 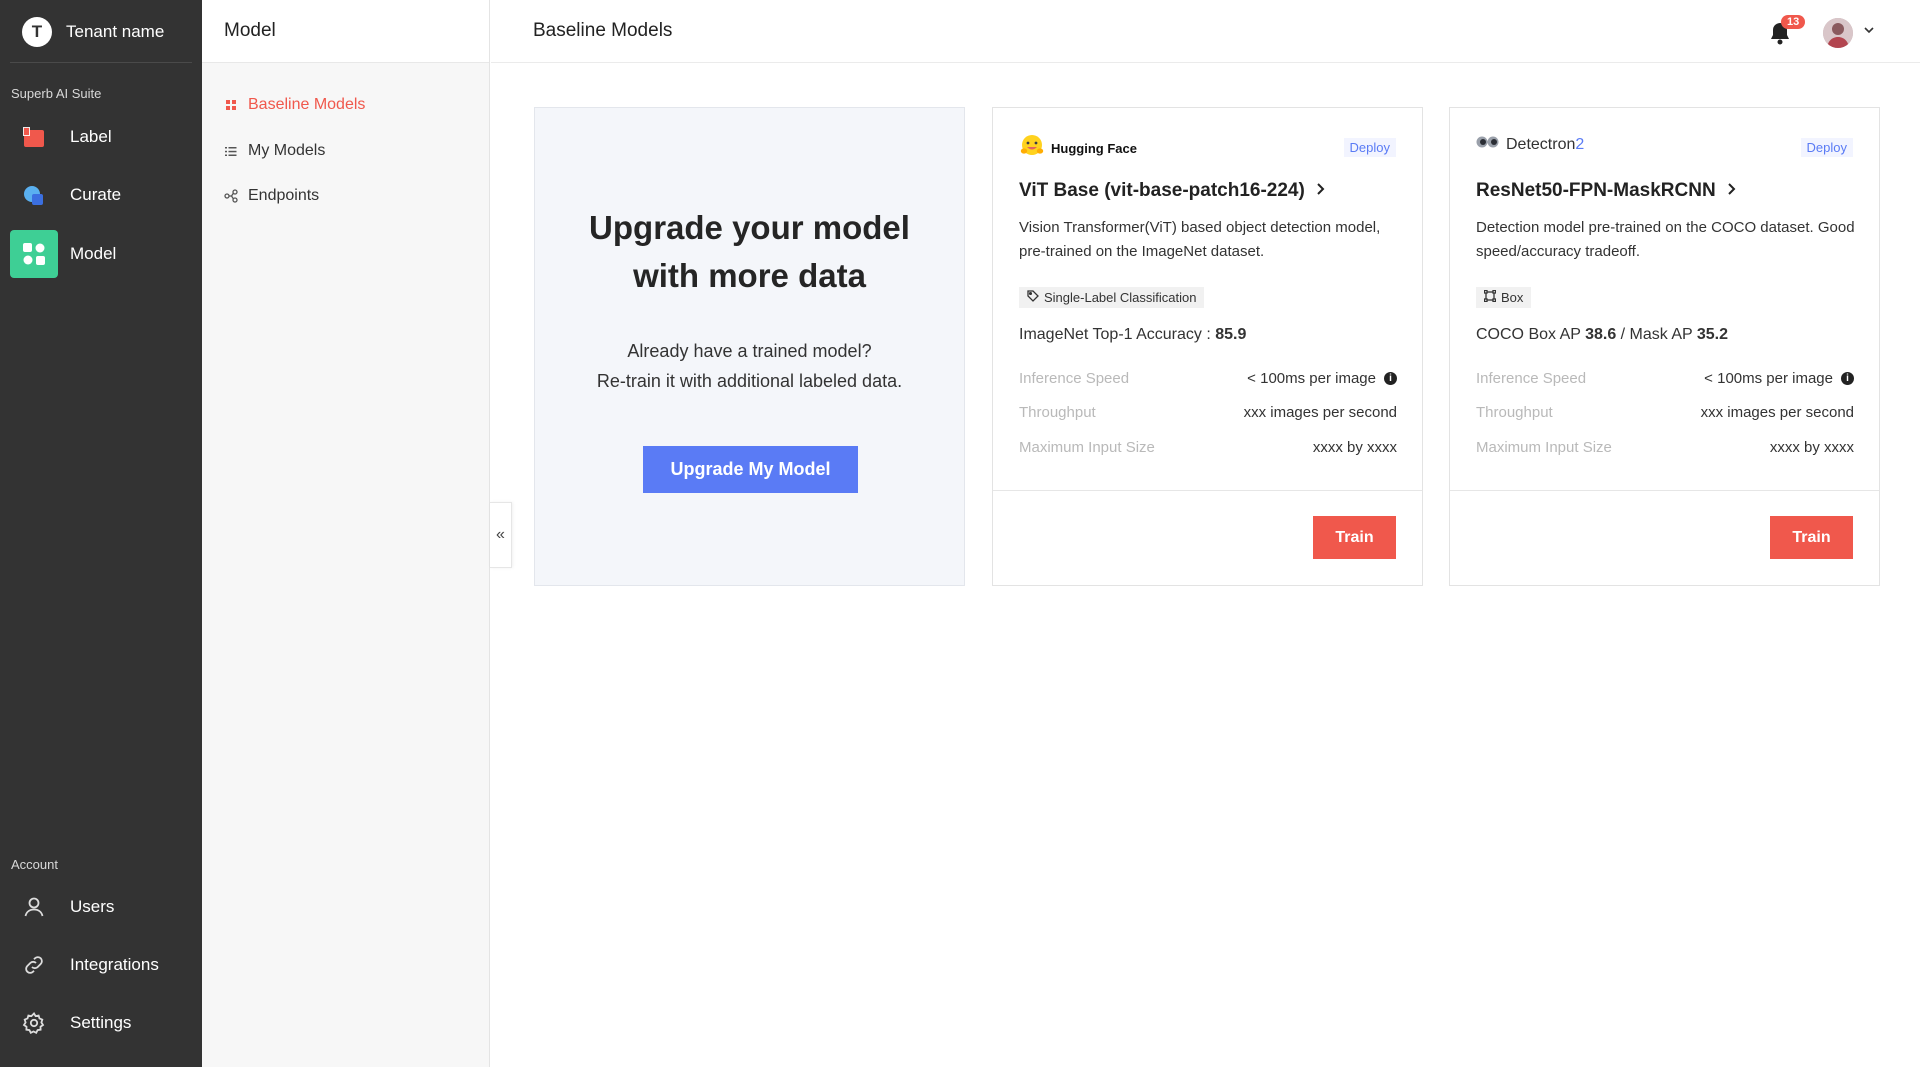 I want to click on list-icon, so click(x=231, y=151).